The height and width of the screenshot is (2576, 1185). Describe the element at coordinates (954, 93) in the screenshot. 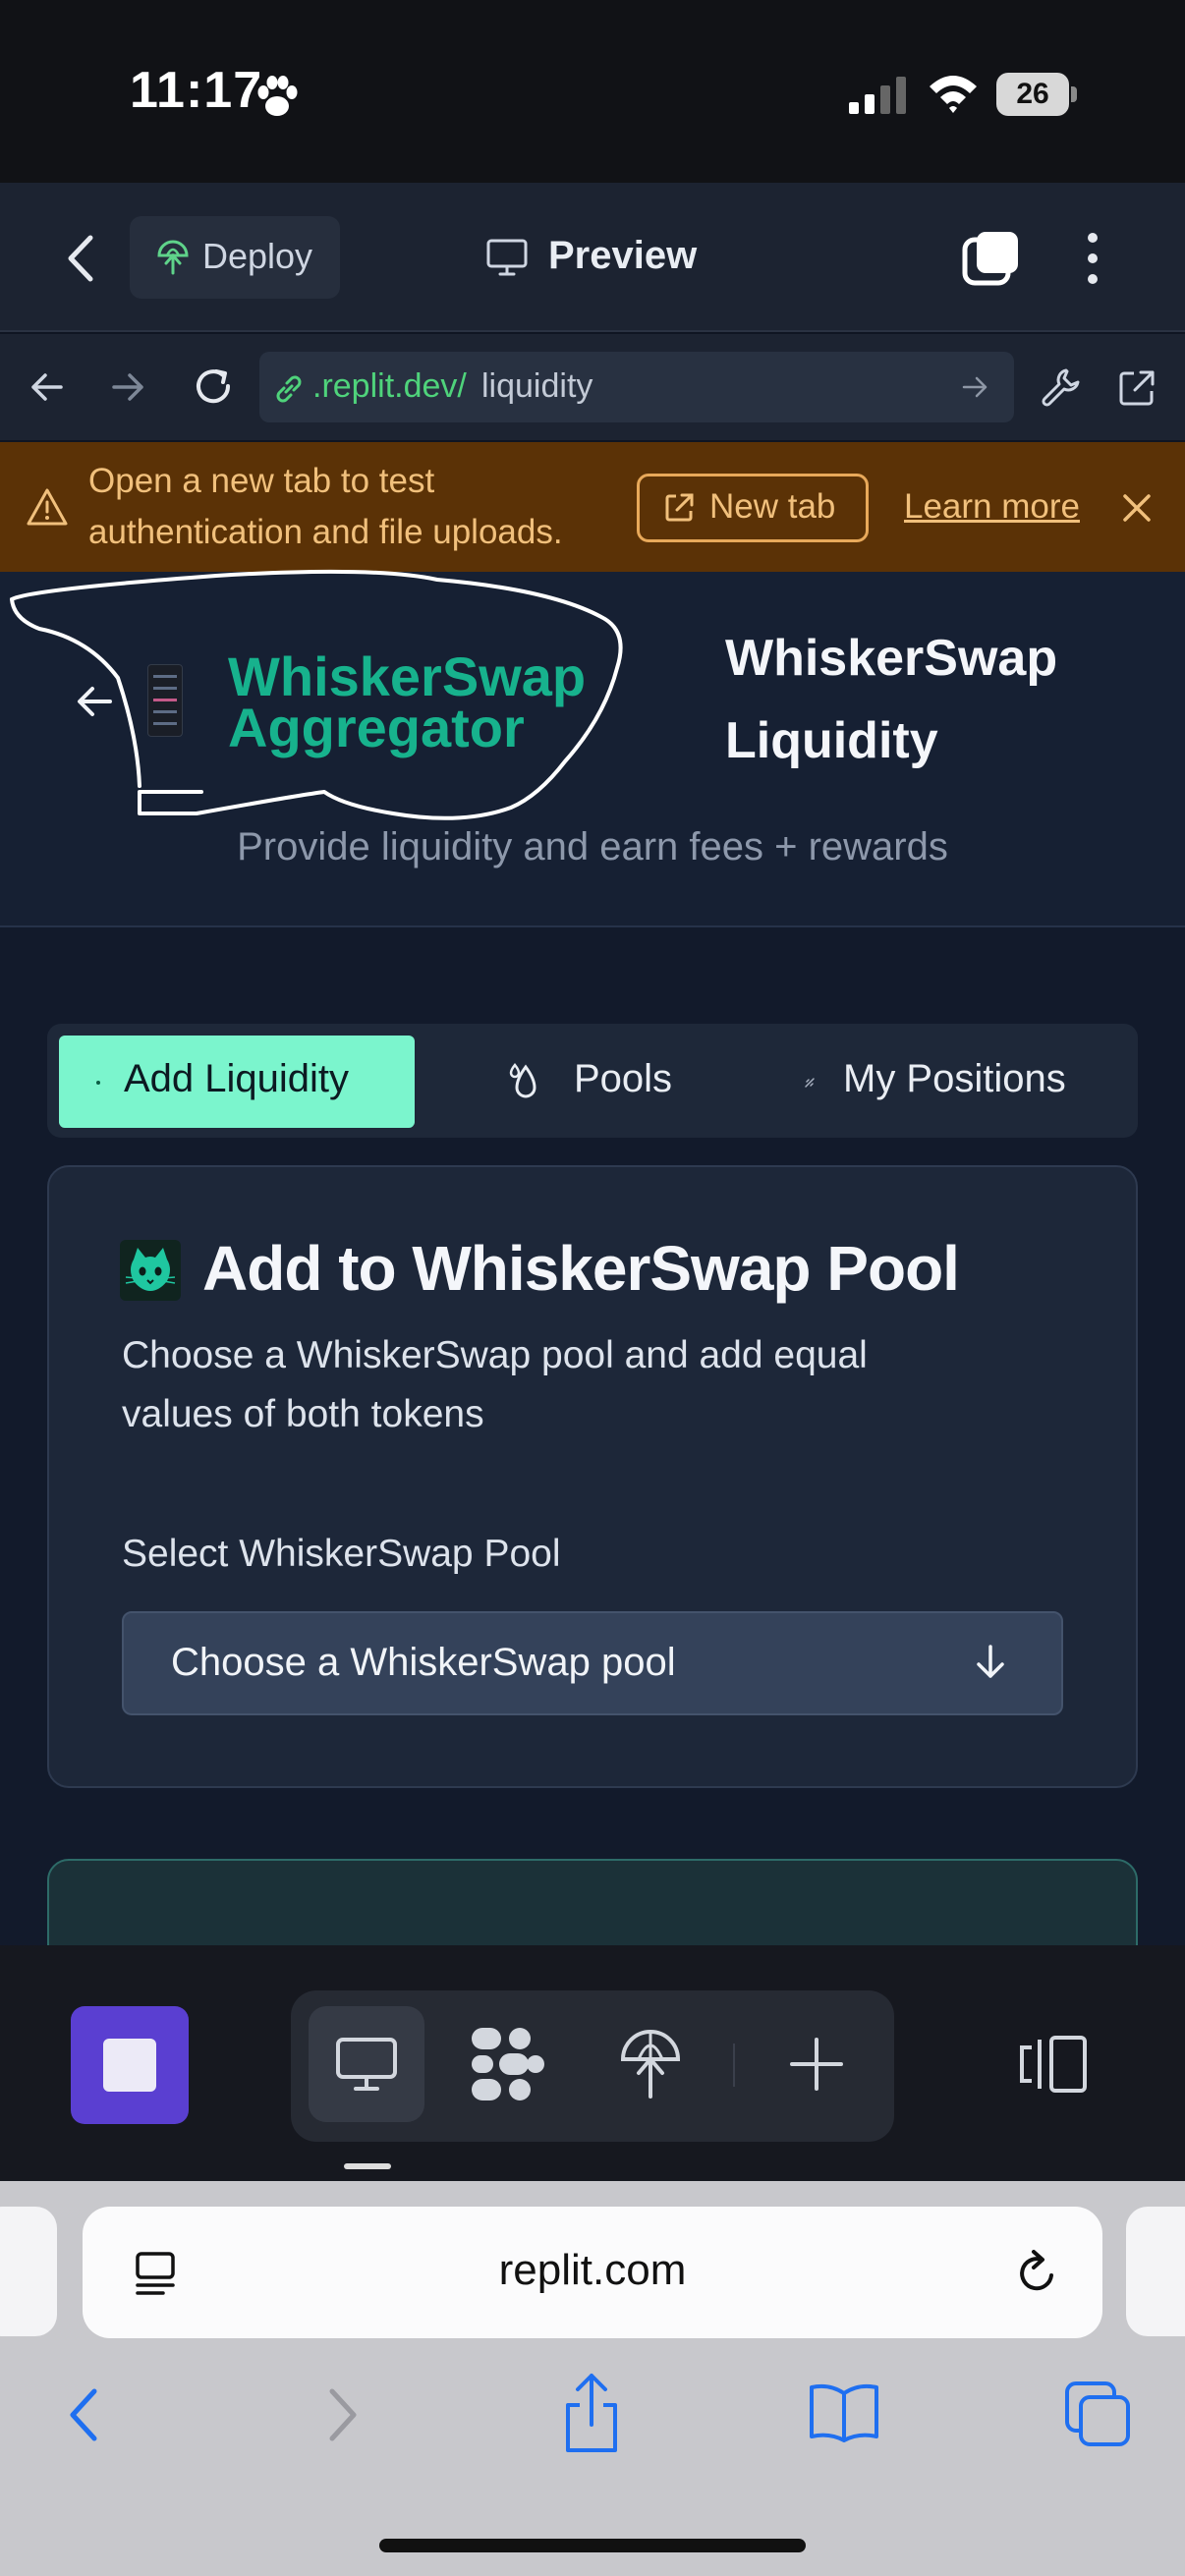

I see `wifi-icon` at that location.